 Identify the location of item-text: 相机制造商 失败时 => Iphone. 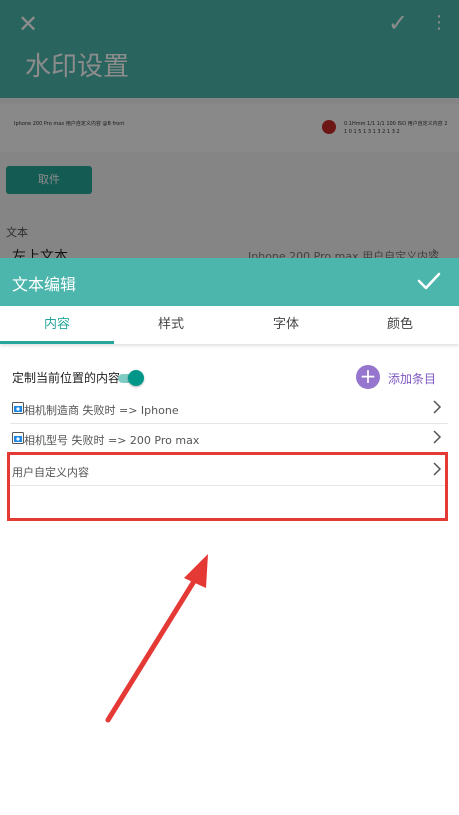
(101, 410).